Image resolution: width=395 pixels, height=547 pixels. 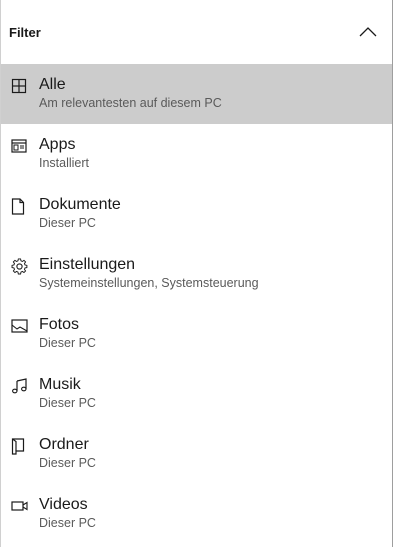 What do you see at coordinates (64, 163) in the screenshot?
I see `filter-item-subtitle: Installiert` at bounding box center [64, 163].